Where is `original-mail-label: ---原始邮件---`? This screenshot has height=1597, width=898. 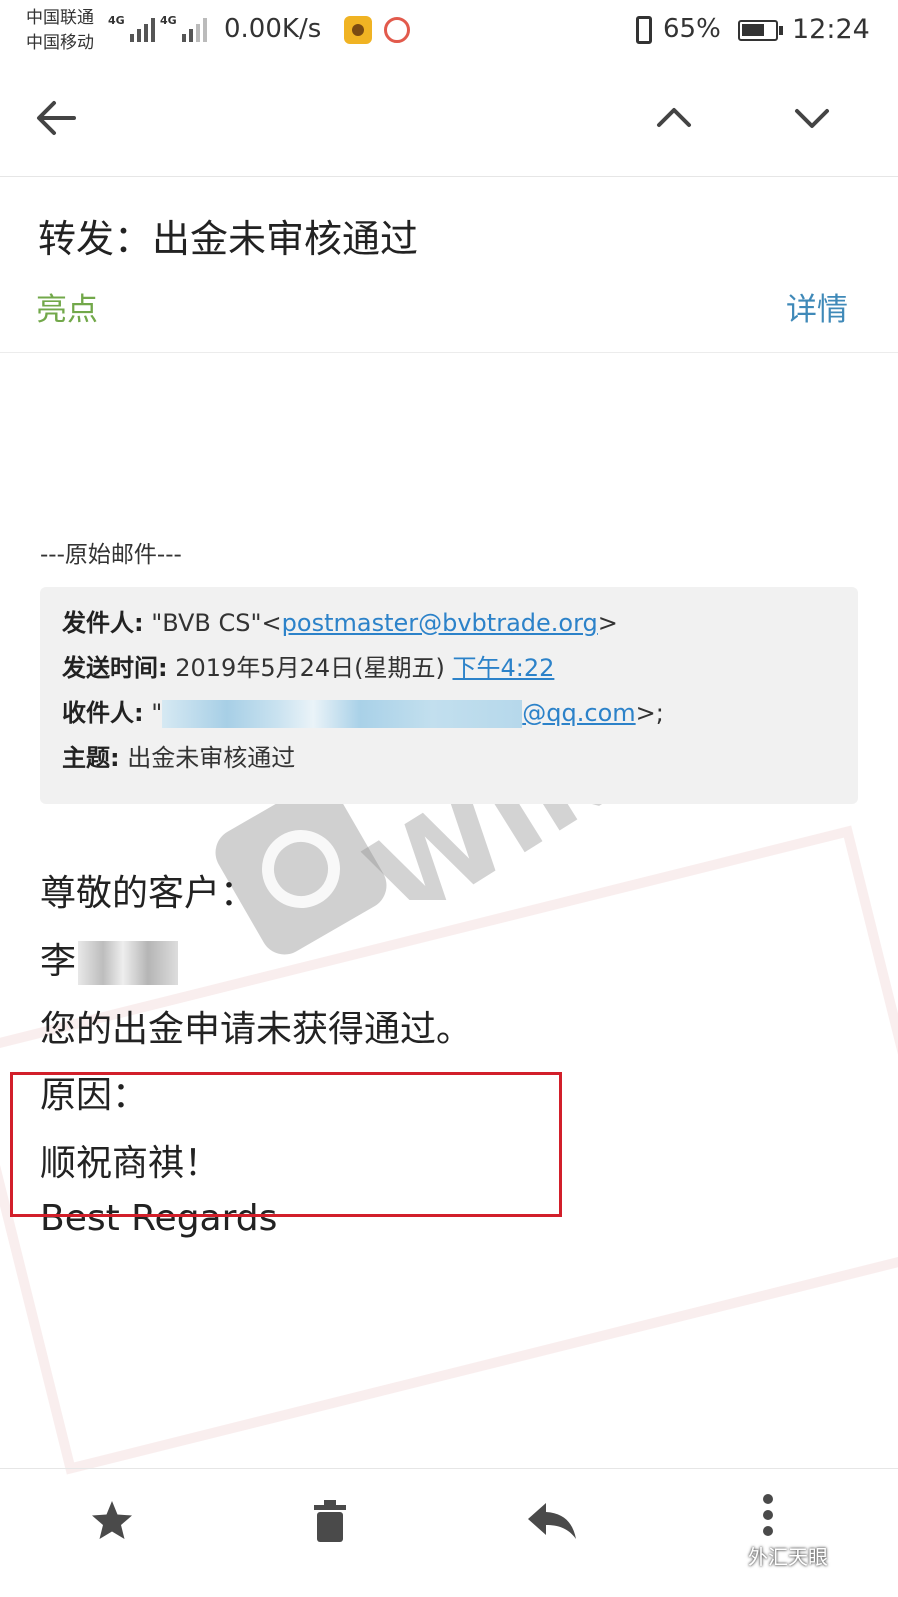 original-mail-label: ---原始邮件--- is located at coordinates (111, 555).